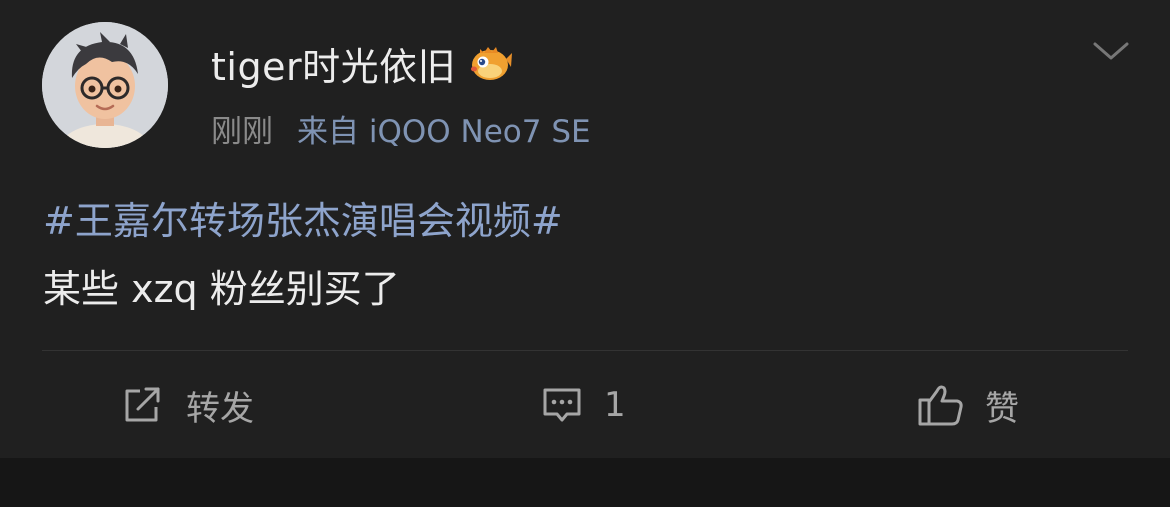 This screenshot has width=1170, height=507. Describe the element at coordinates (562, 405) in the screenshot. I see `comment-bubble-icon` at that location.